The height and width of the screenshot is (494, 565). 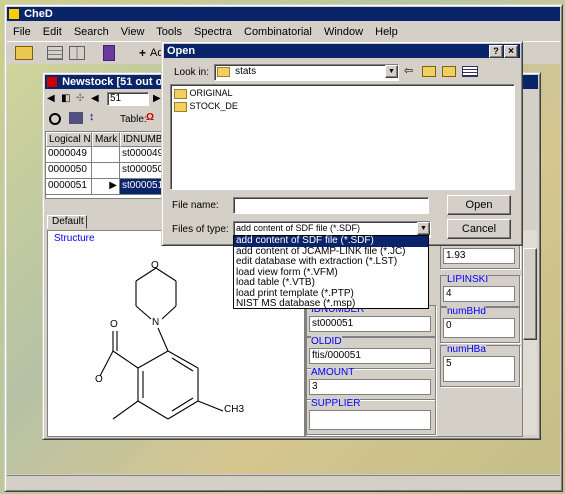 What do you see at coordinates (76, 118) in the screenshot?
I see `table-tools-icon` at bounding box center [76, 118].